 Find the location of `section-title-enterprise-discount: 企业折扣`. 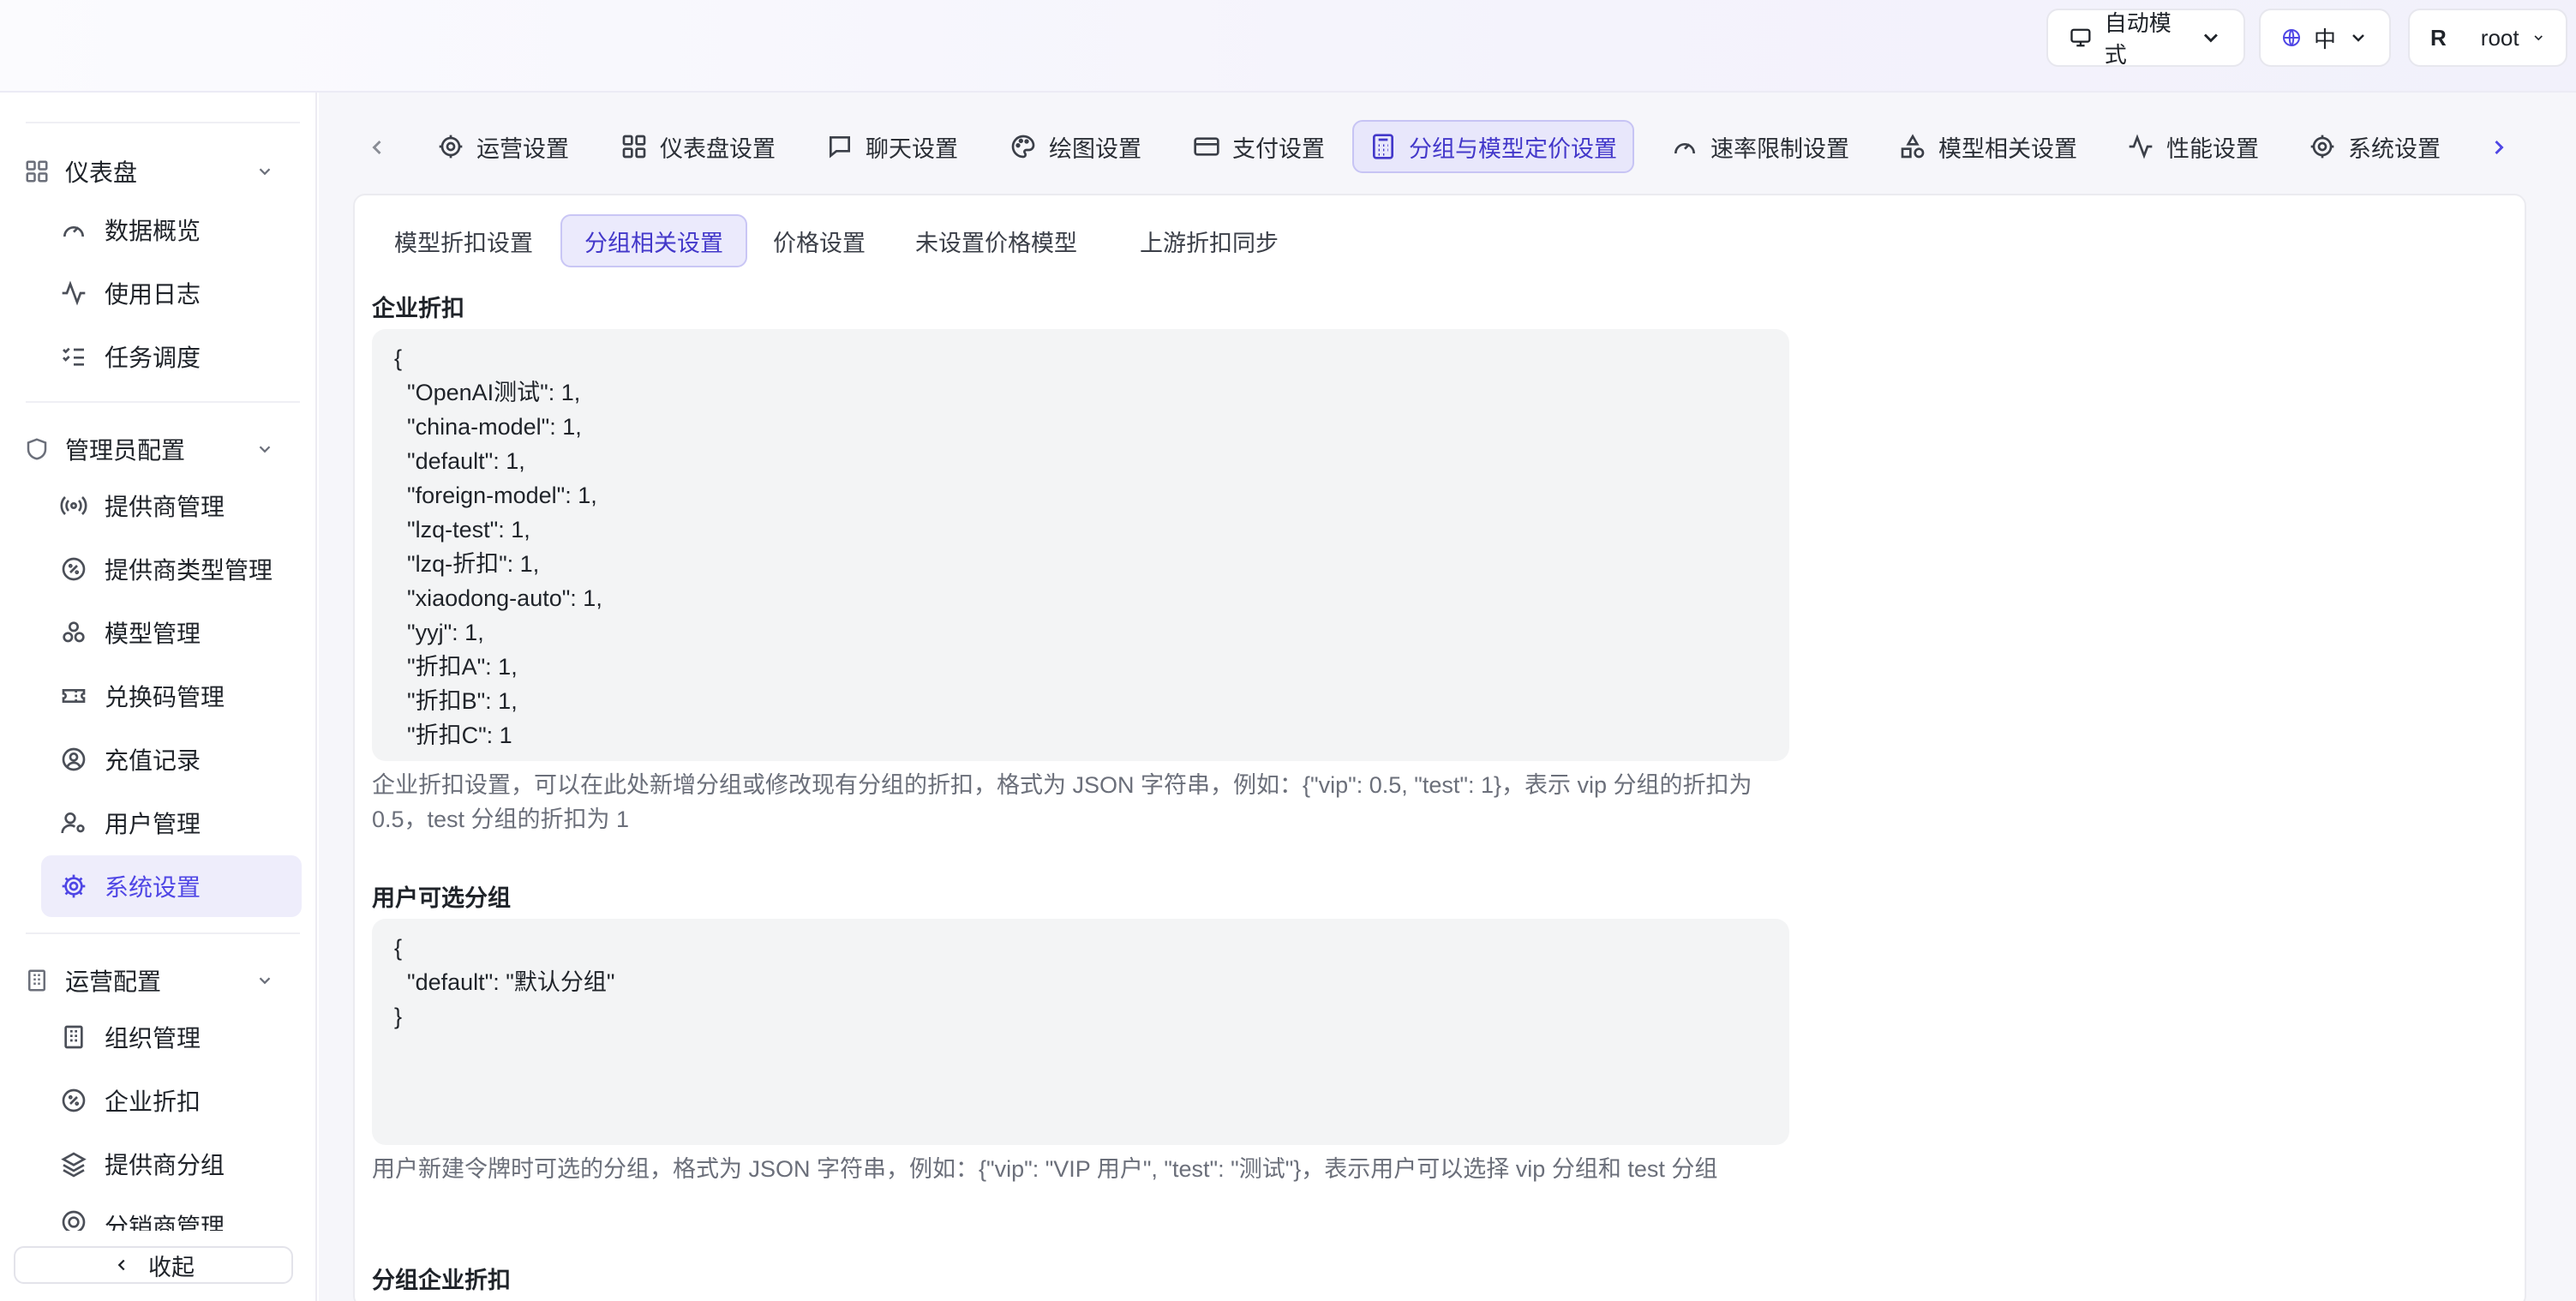

section-title-enterprise-discount: 企业折扣 is located at coordinates (418, 308).